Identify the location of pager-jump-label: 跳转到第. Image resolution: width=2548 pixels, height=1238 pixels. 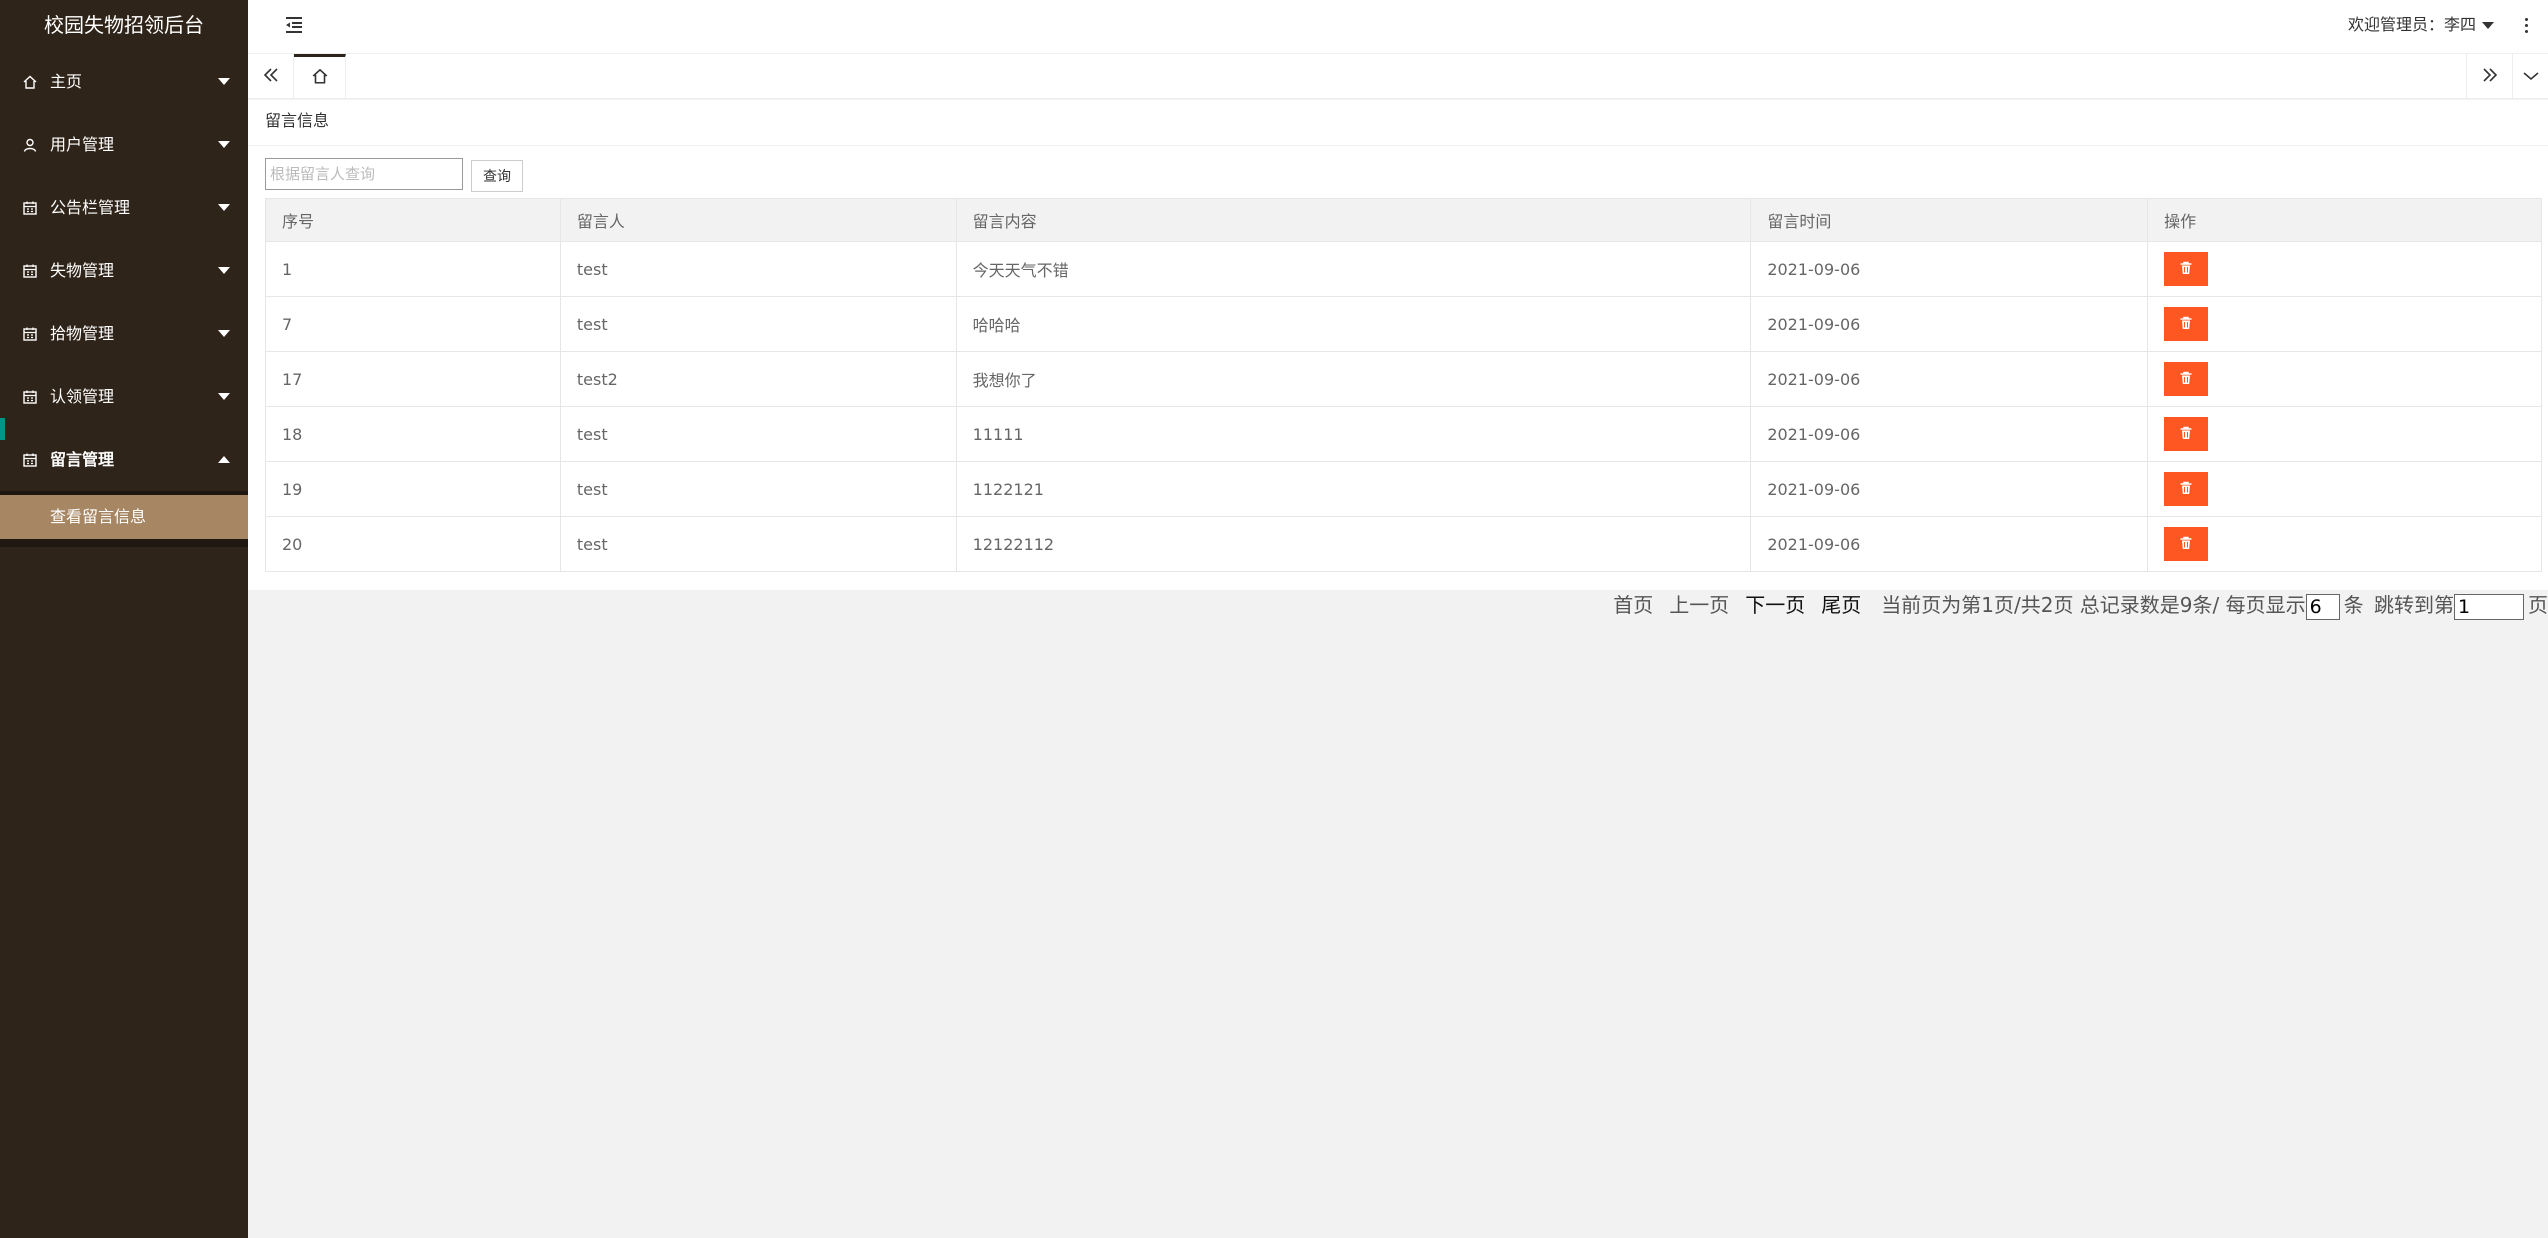
(2414, 605).